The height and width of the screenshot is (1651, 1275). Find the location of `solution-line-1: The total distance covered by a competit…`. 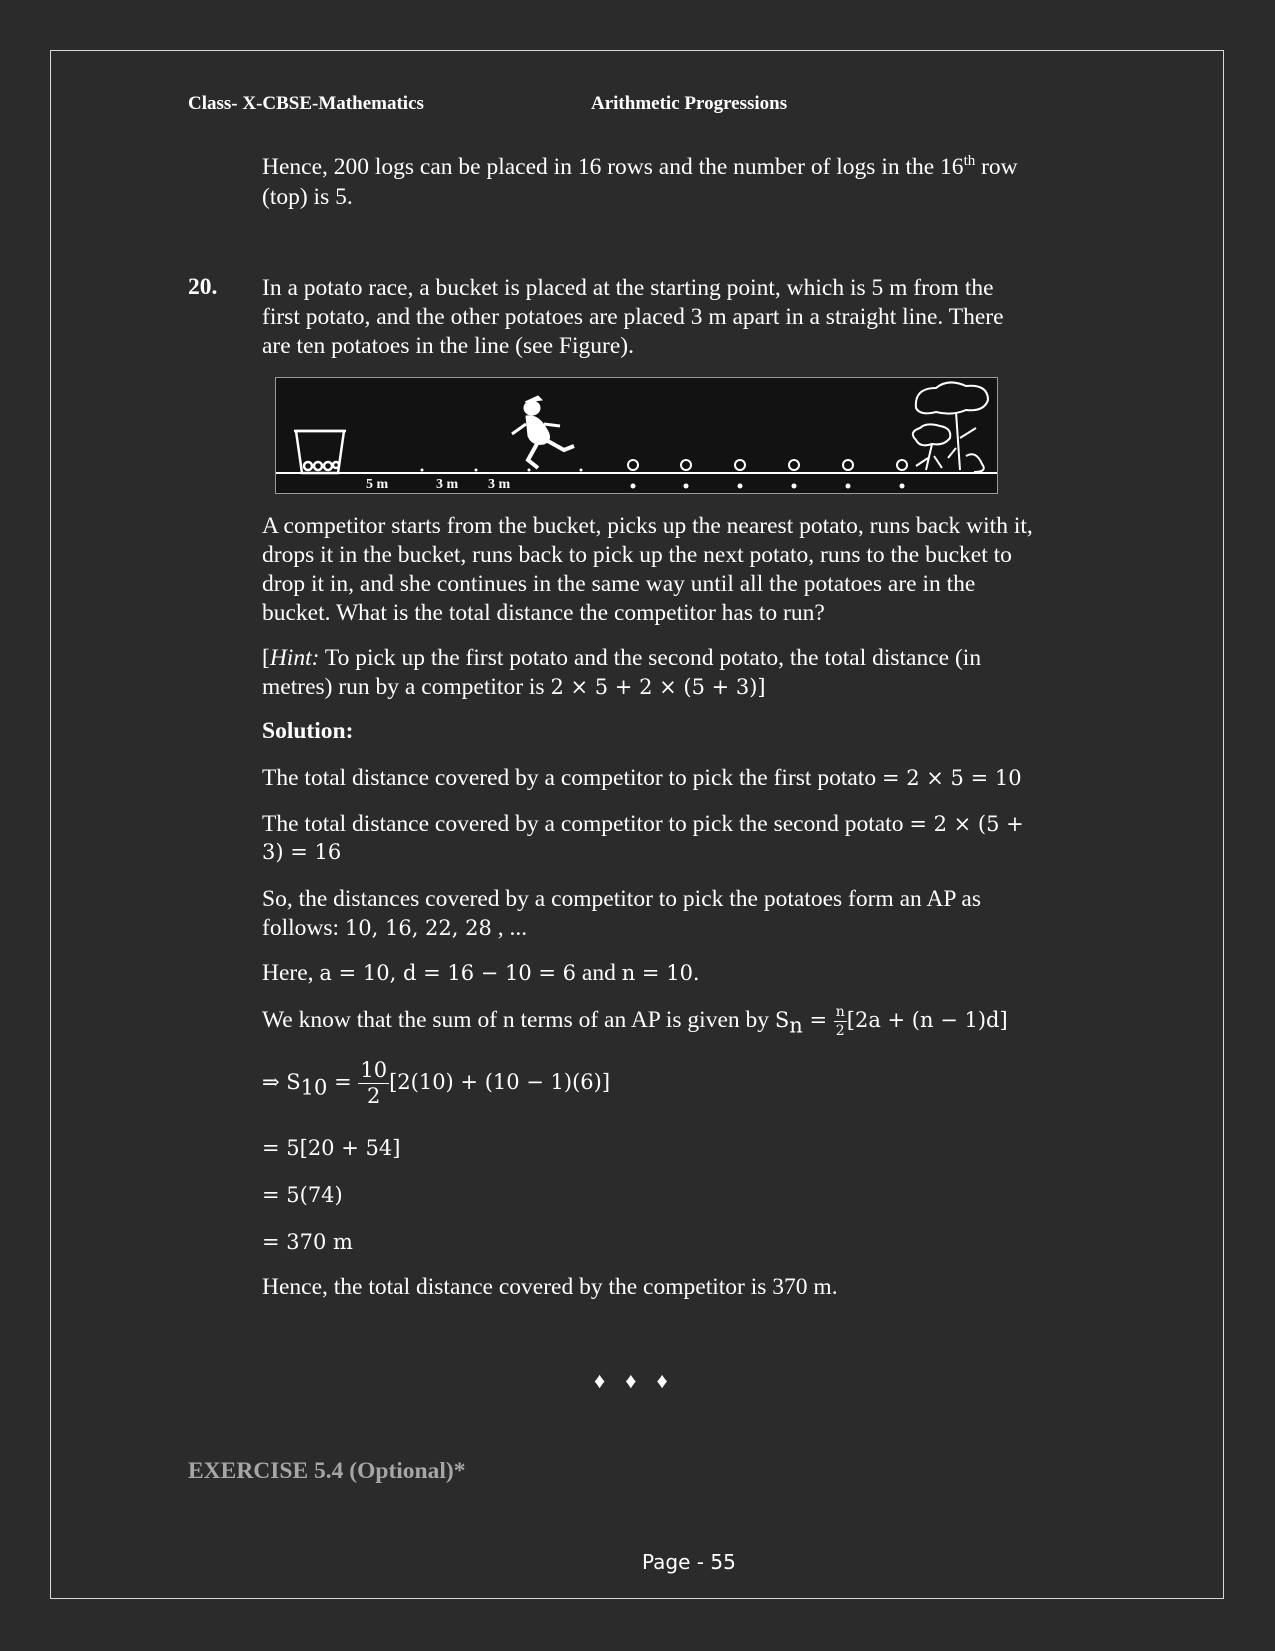

solution-line-1: The total distance covered by a competit… is located at coordinates (642, 778).